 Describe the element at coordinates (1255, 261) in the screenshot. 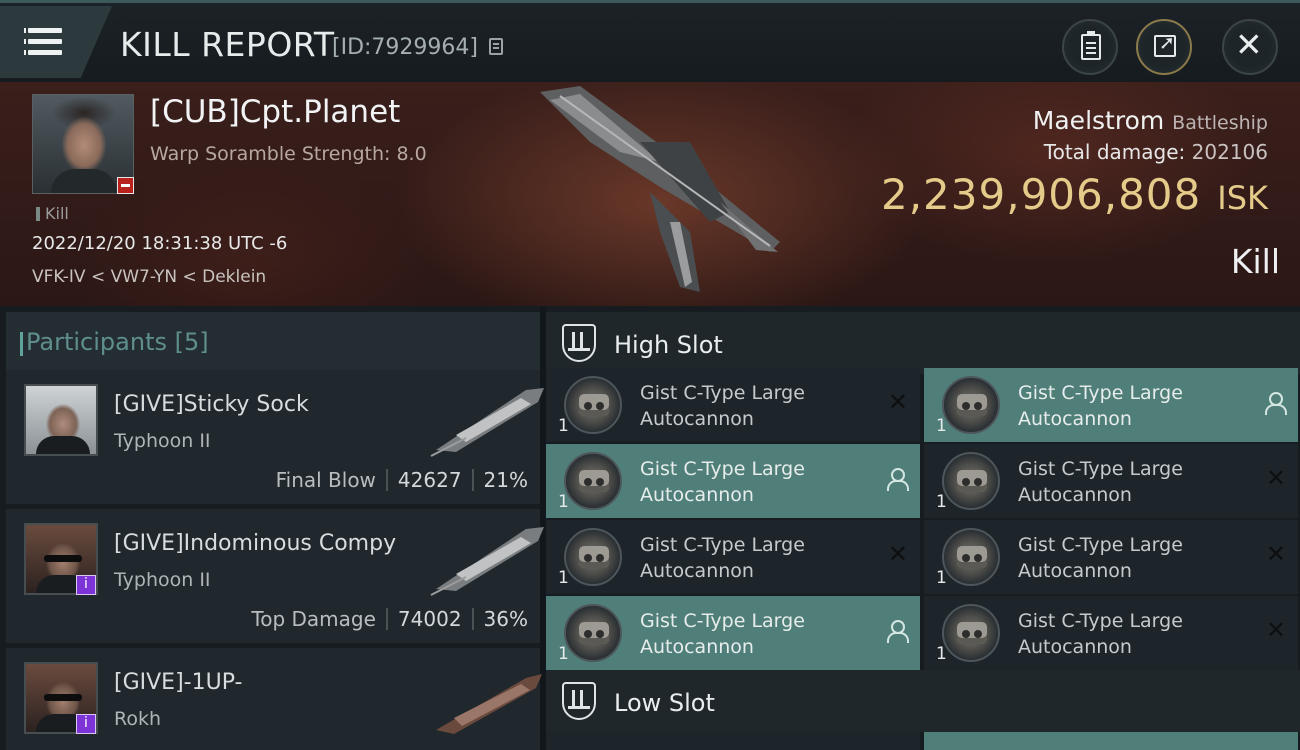

I see `result-label: Kill` at that location.